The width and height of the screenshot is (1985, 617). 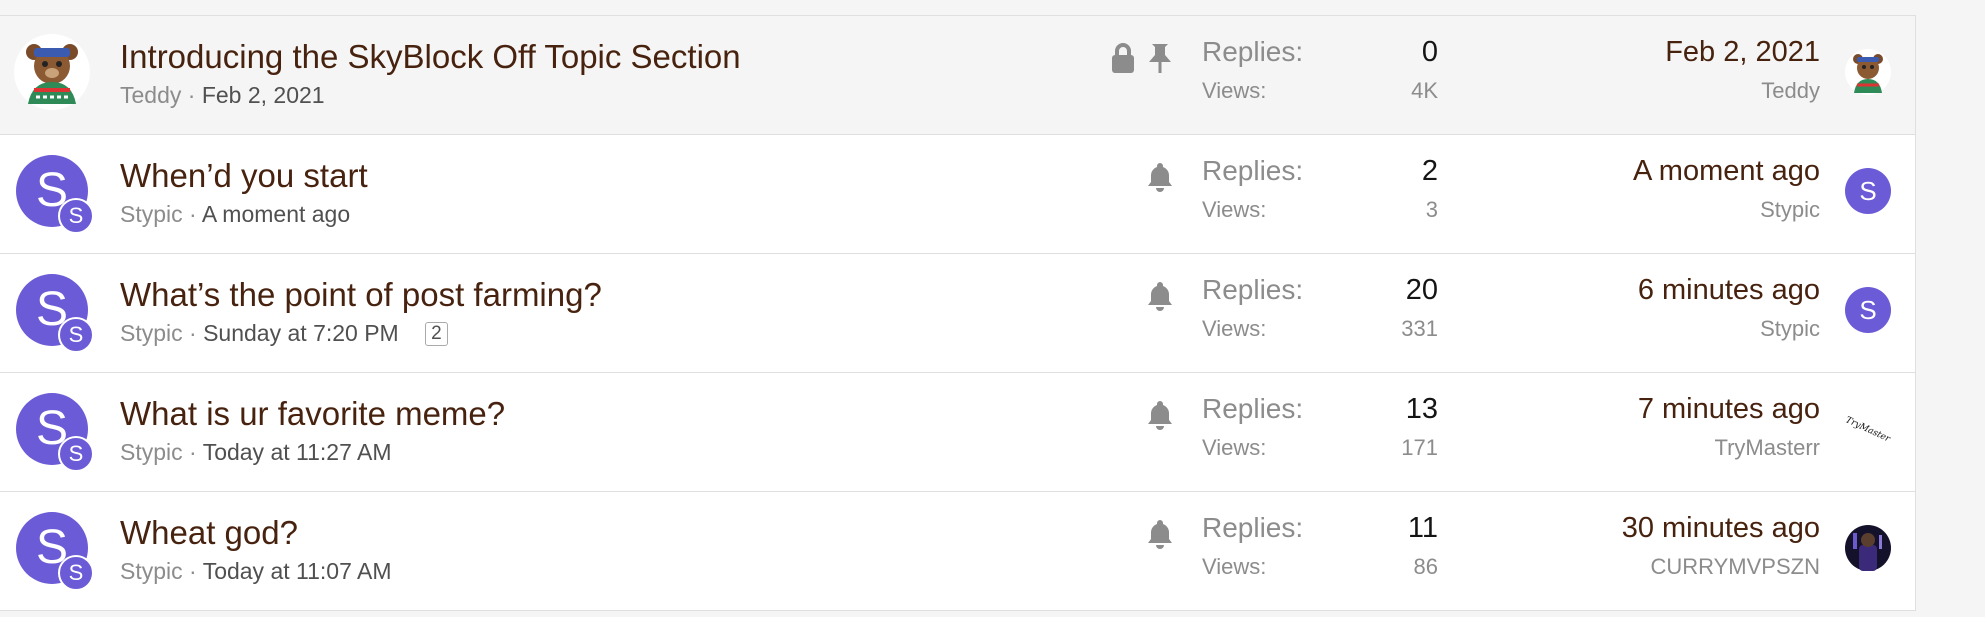 I want to click on replies-count: 2, so click(x=1429, y=171).